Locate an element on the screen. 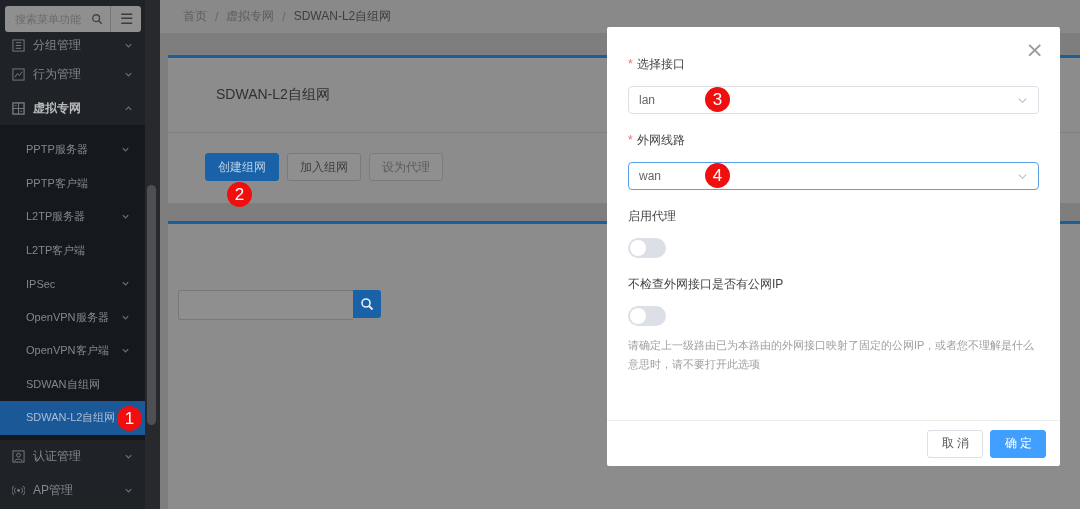 This screenshot has height=509, width=1080. user-icon is located at coordinates (18, 456).